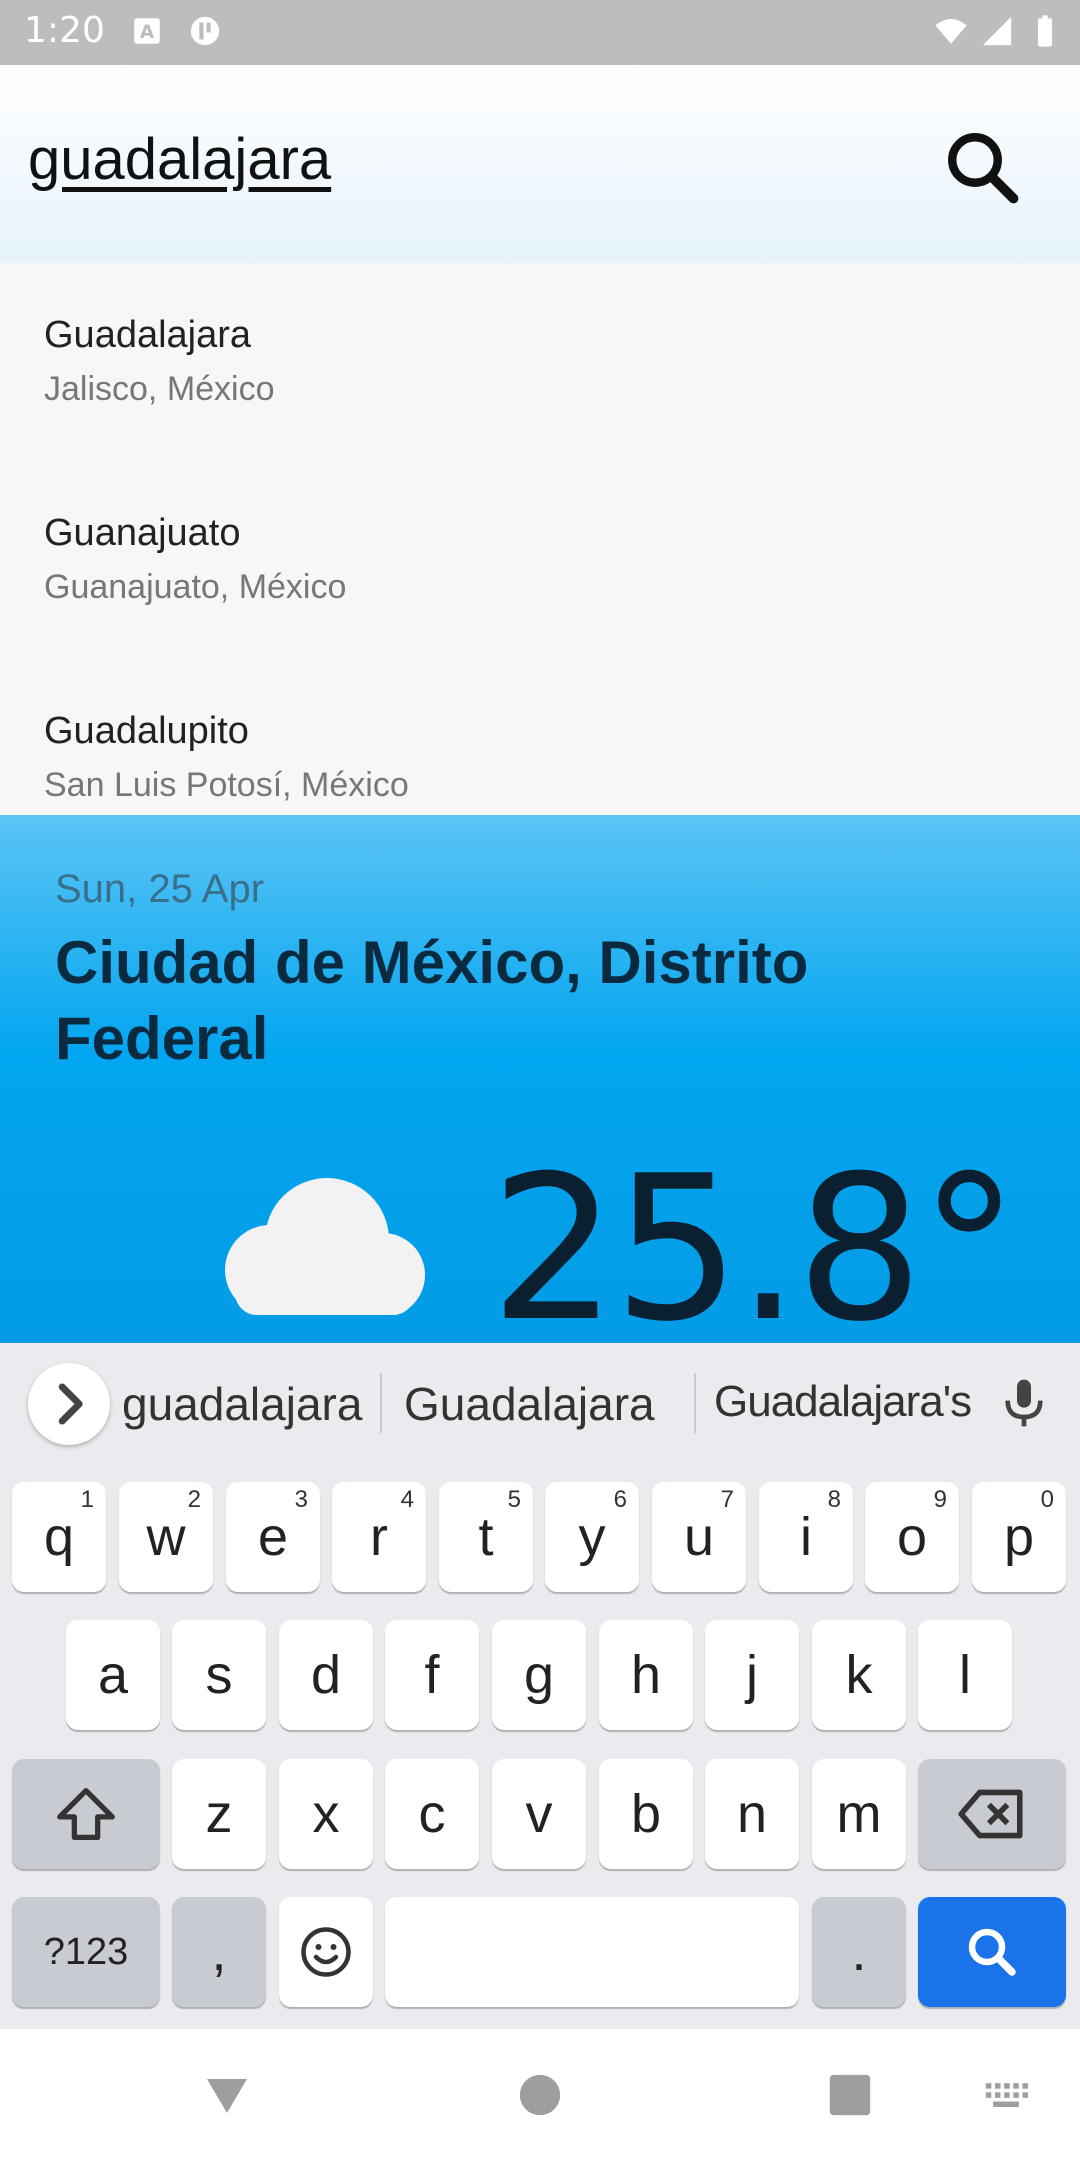 This screenshot has height=2160, width=1080. Describe the element at coordinates (113, 1675) in the screenshot. I see `key-a: a` at that location.